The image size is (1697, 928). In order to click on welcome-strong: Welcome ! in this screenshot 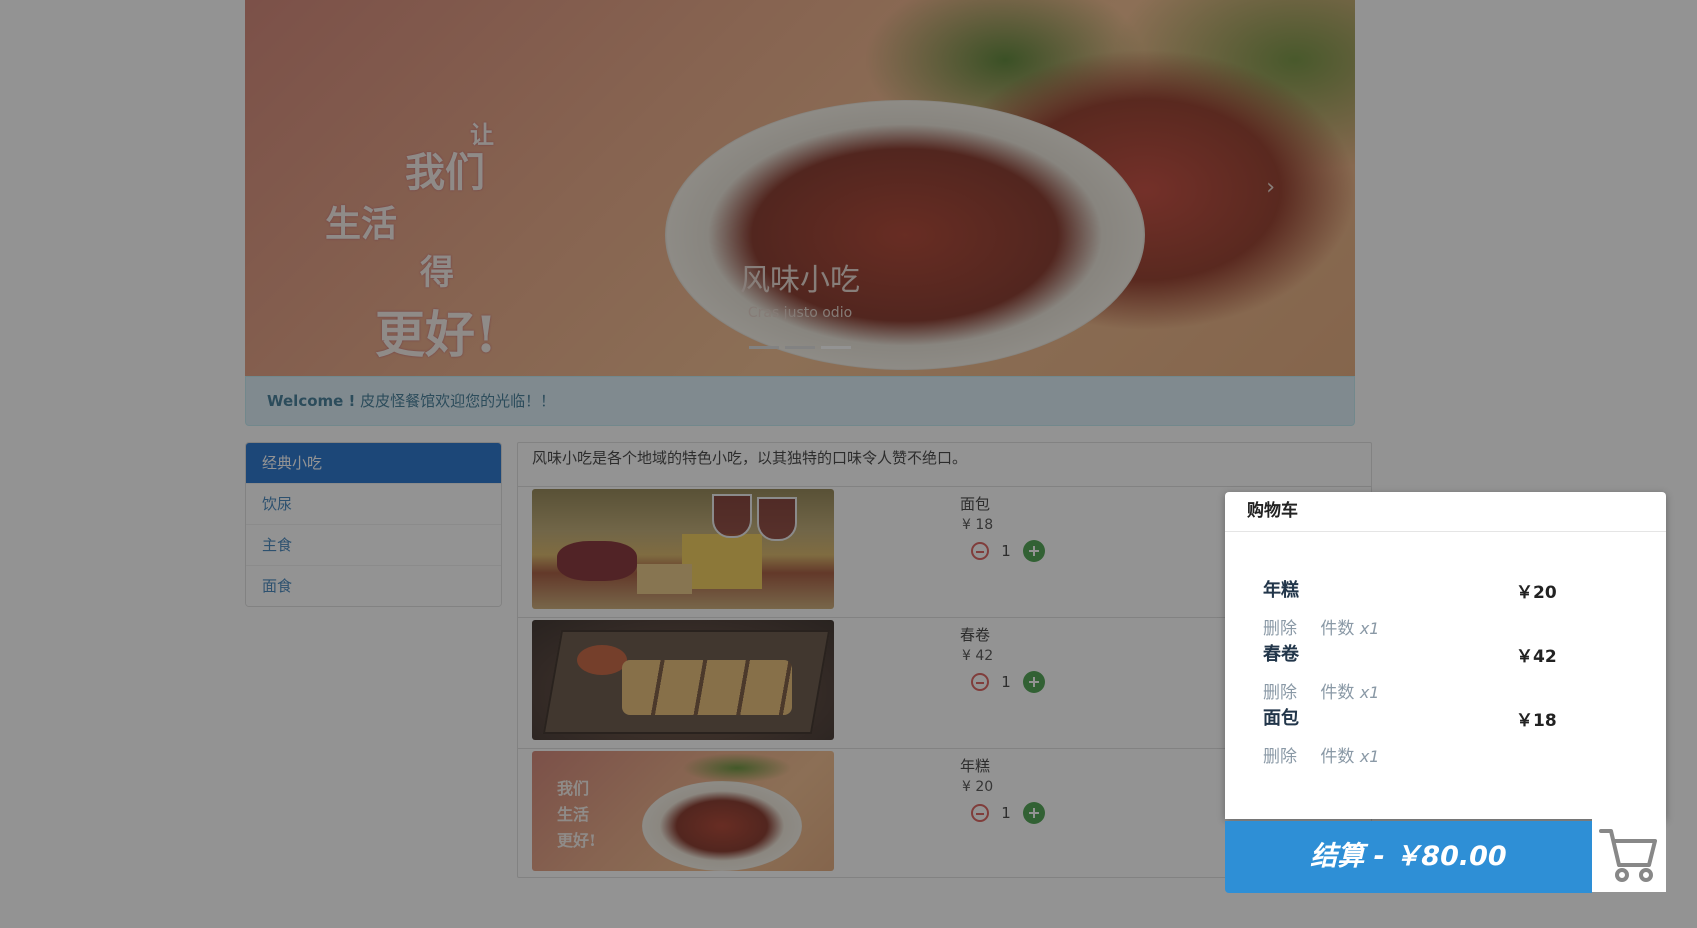, I will do `click(311, 401)`.